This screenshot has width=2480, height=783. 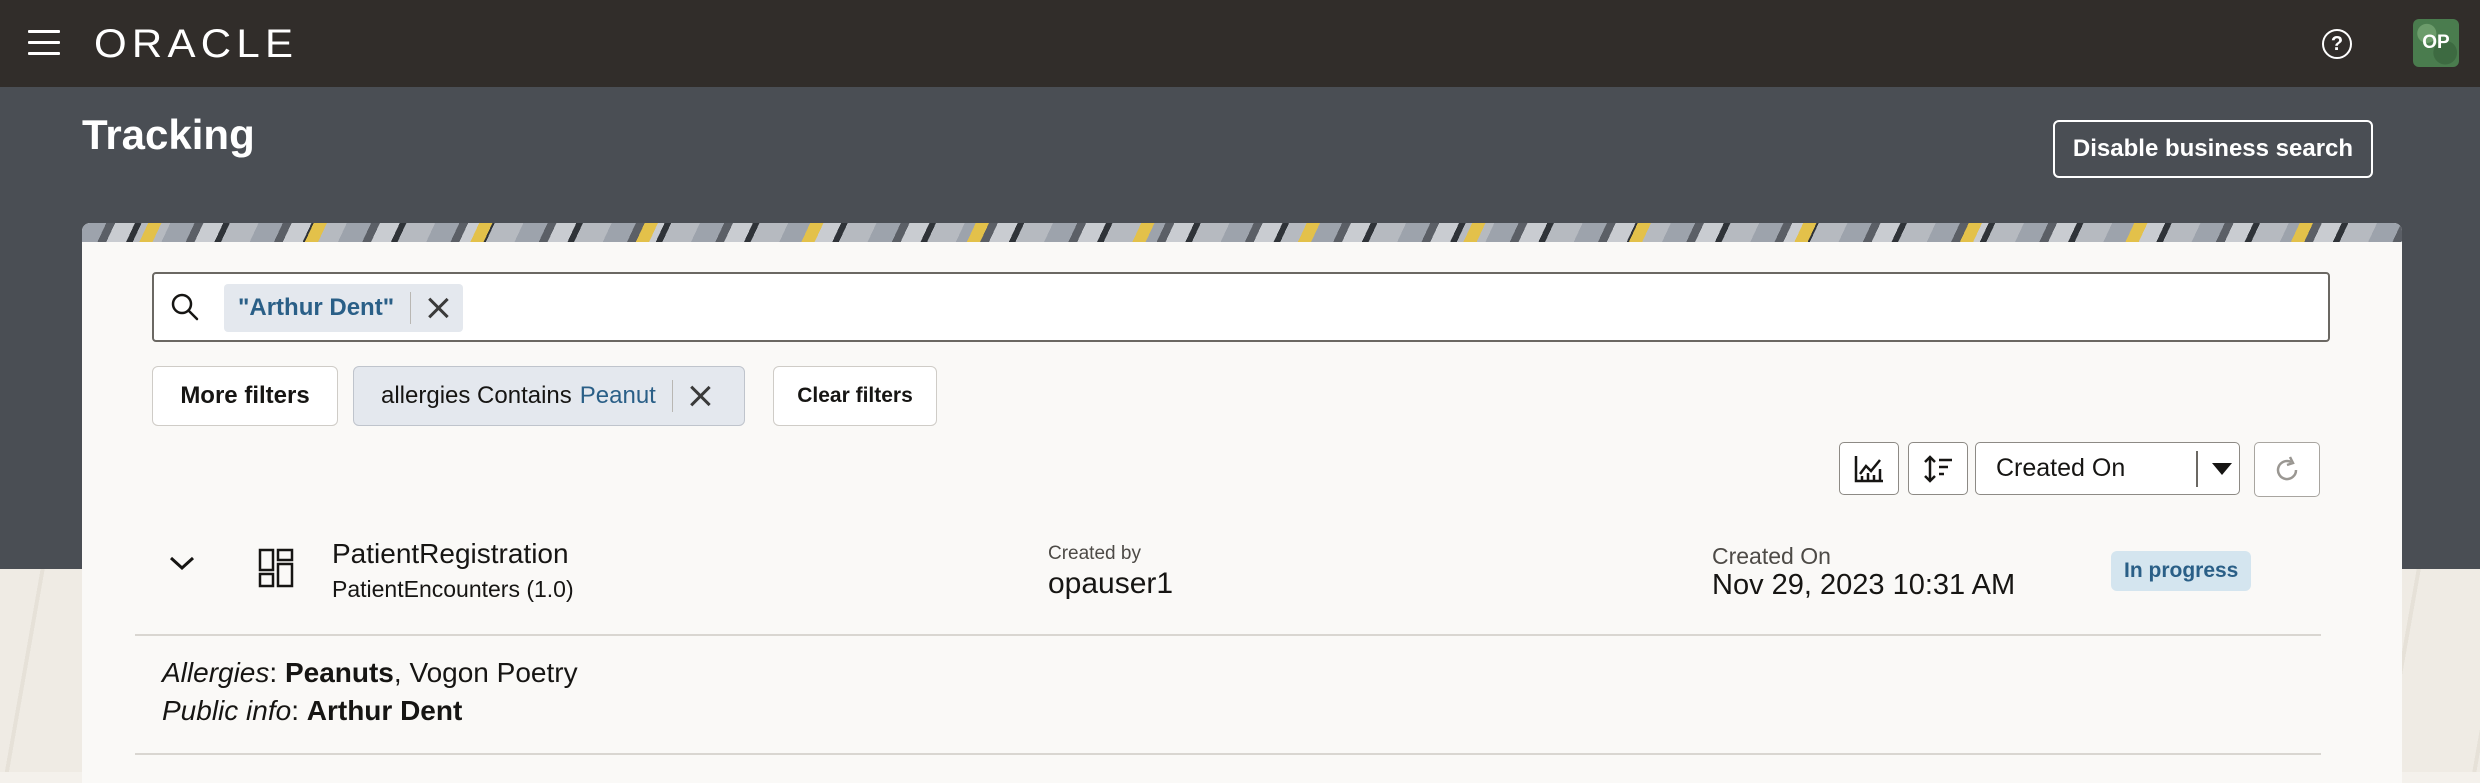 What do you see at coordinates (476, 395) in the screenshot?
I see `filter-field-text: allergies Contains` at bounding box center [476, 395].